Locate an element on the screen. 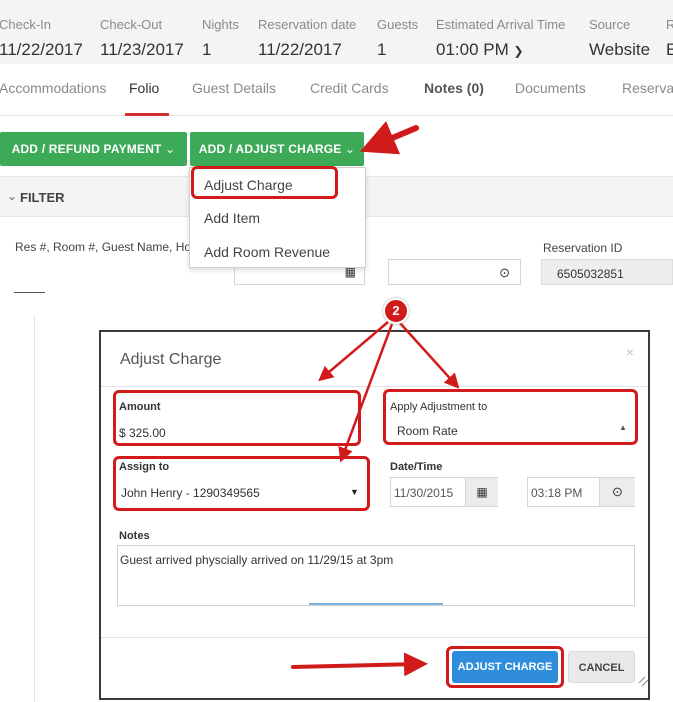  modal-footer-divider is located at coordinates (374, 637).